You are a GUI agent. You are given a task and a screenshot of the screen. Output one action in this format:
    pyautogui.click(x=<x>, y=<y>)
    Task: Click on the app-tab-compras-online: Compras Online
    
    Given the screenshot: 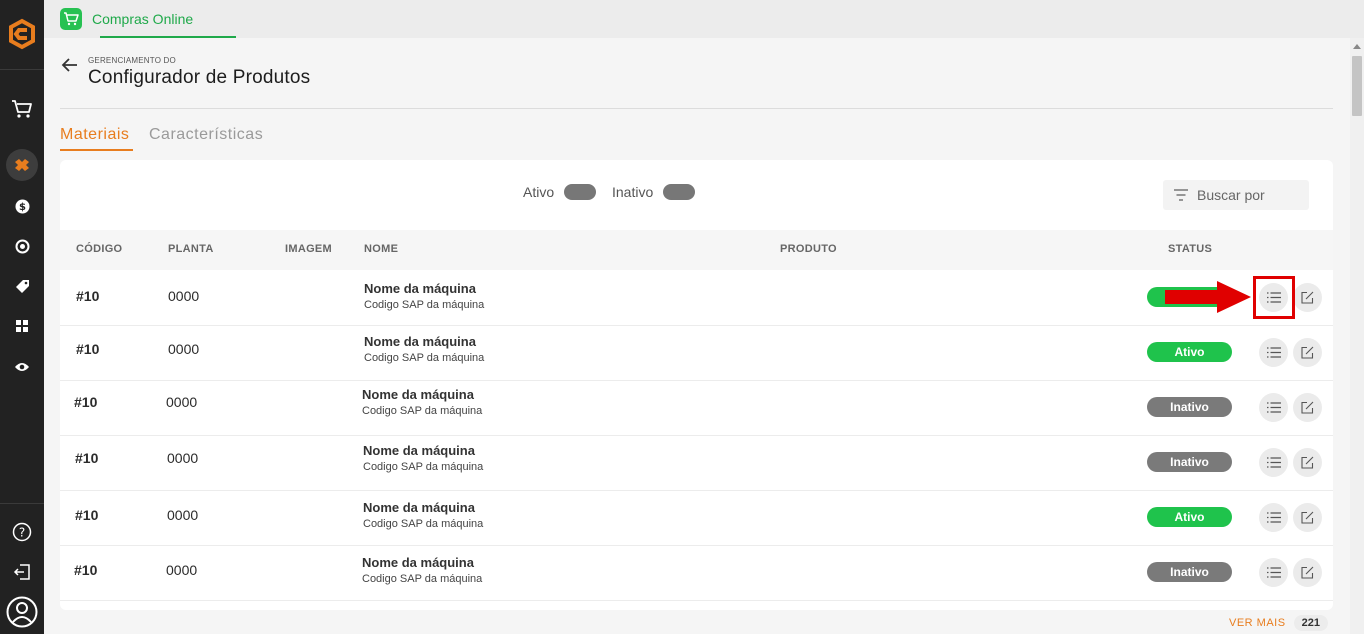 What is the action you would take?
    pyautogui.click(x=126, y=19)
    